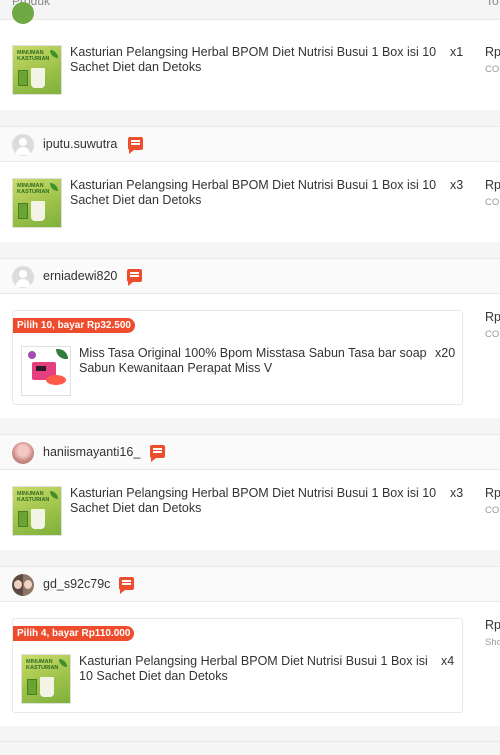 The image size is (500, 755). Describe the element at coordinates (250, 10) in the screenshot. I see `table-header: Produk To` at that location.